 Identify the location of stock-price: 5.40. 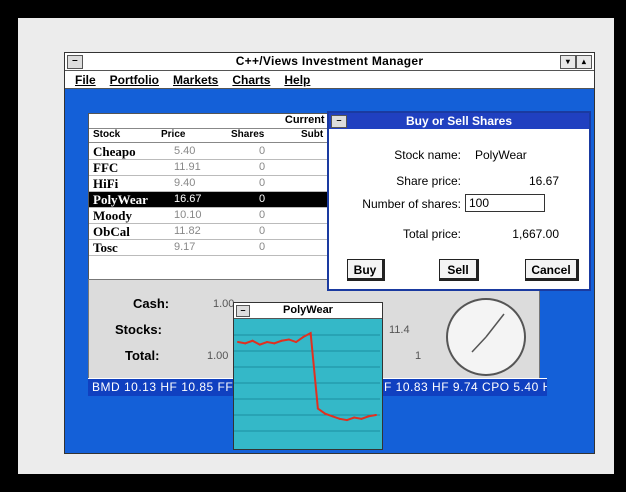
(185, 151).